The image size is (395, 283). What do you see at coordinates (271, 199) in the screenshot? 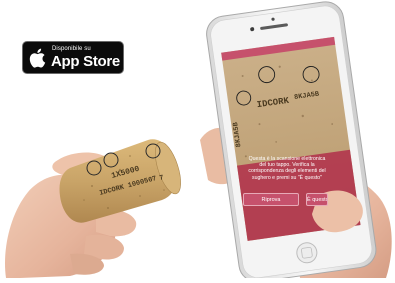
I see `retry-button: Riprova` at bounding box center [271, 199].